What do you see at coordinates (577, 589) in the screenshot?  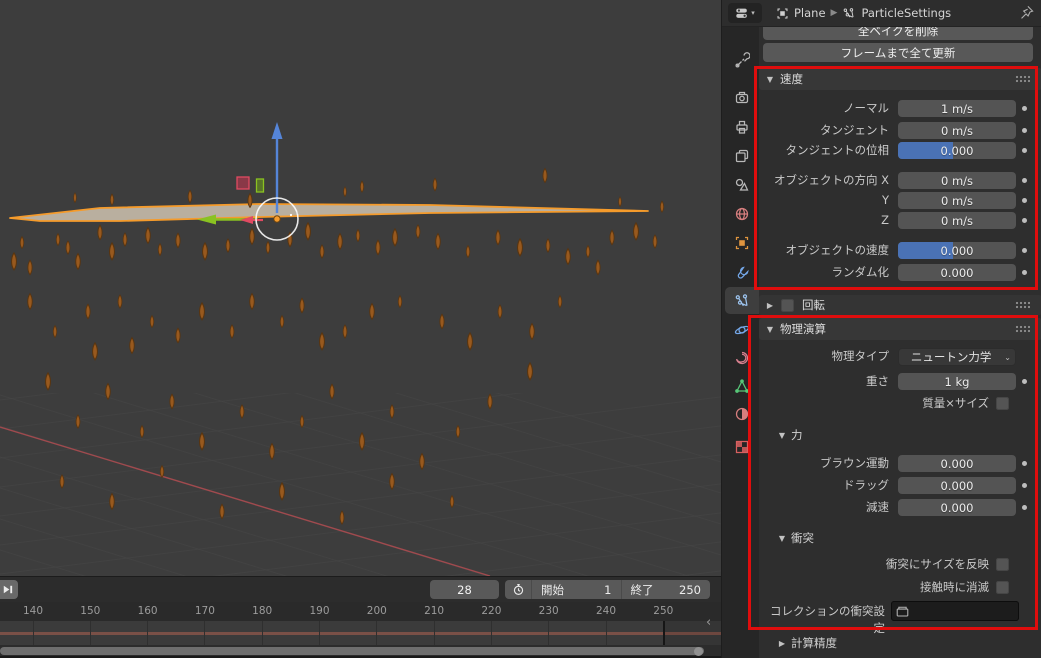 I see `start-frame-field: 開始 1` at bounding box center [577, 589].